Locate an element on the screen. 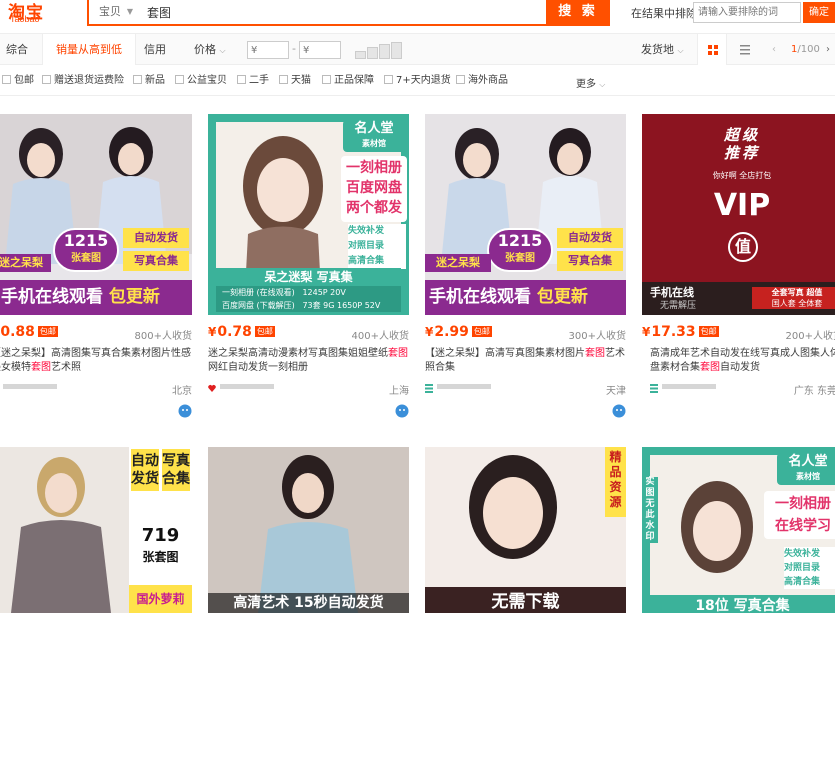 The width and height of the screenshot is (835, 763). product-card: 高清艺术 15秒自动发货 is located at coordinates (308, 605).